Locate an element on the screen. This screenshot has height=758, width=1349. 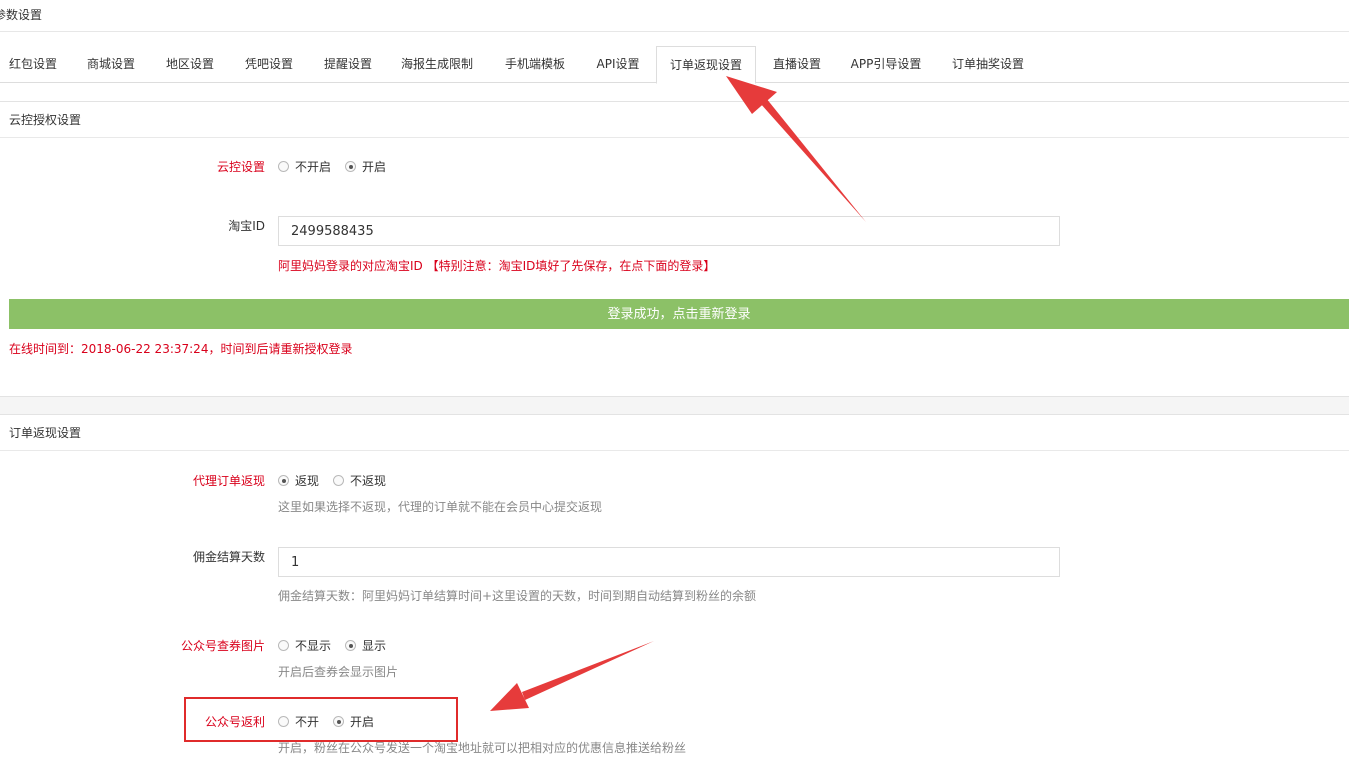
agent-cashback-help: 这里如果选择不返现，代理的订单就不能在会员中心提交返现 is located at coordinates (440, 507).